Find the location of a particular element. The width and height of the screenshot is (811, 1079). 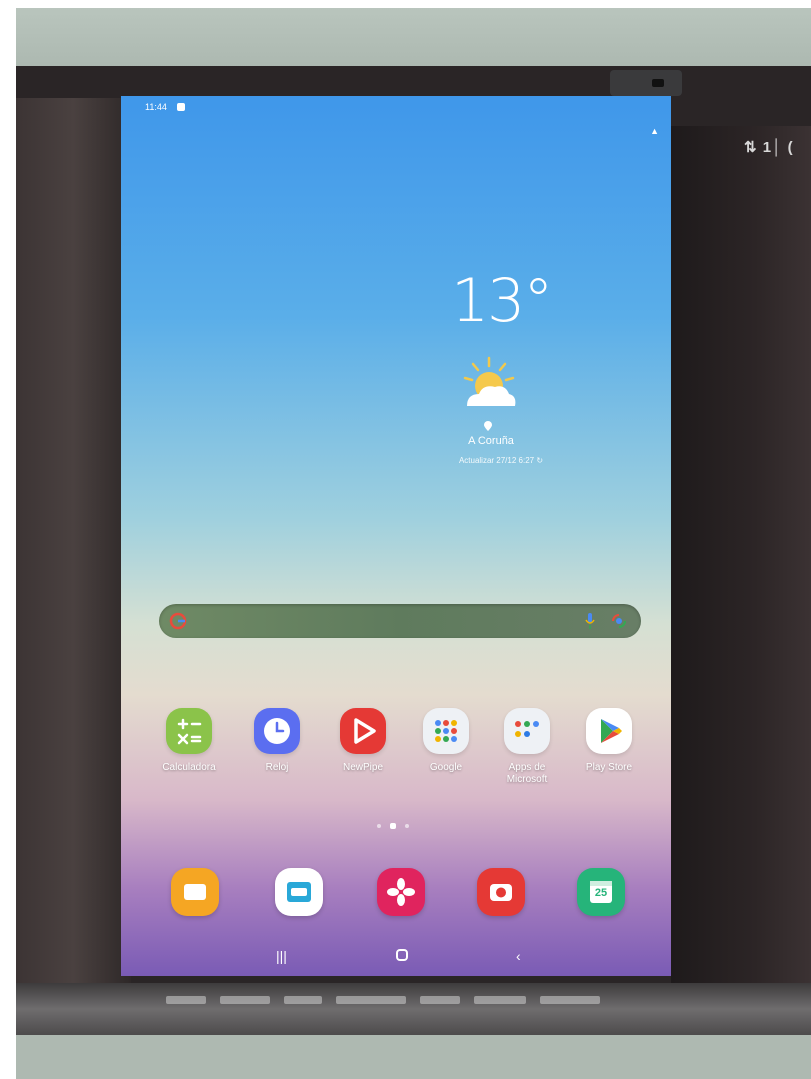

app-label: Calculadora is located at coordinates (189, 767).